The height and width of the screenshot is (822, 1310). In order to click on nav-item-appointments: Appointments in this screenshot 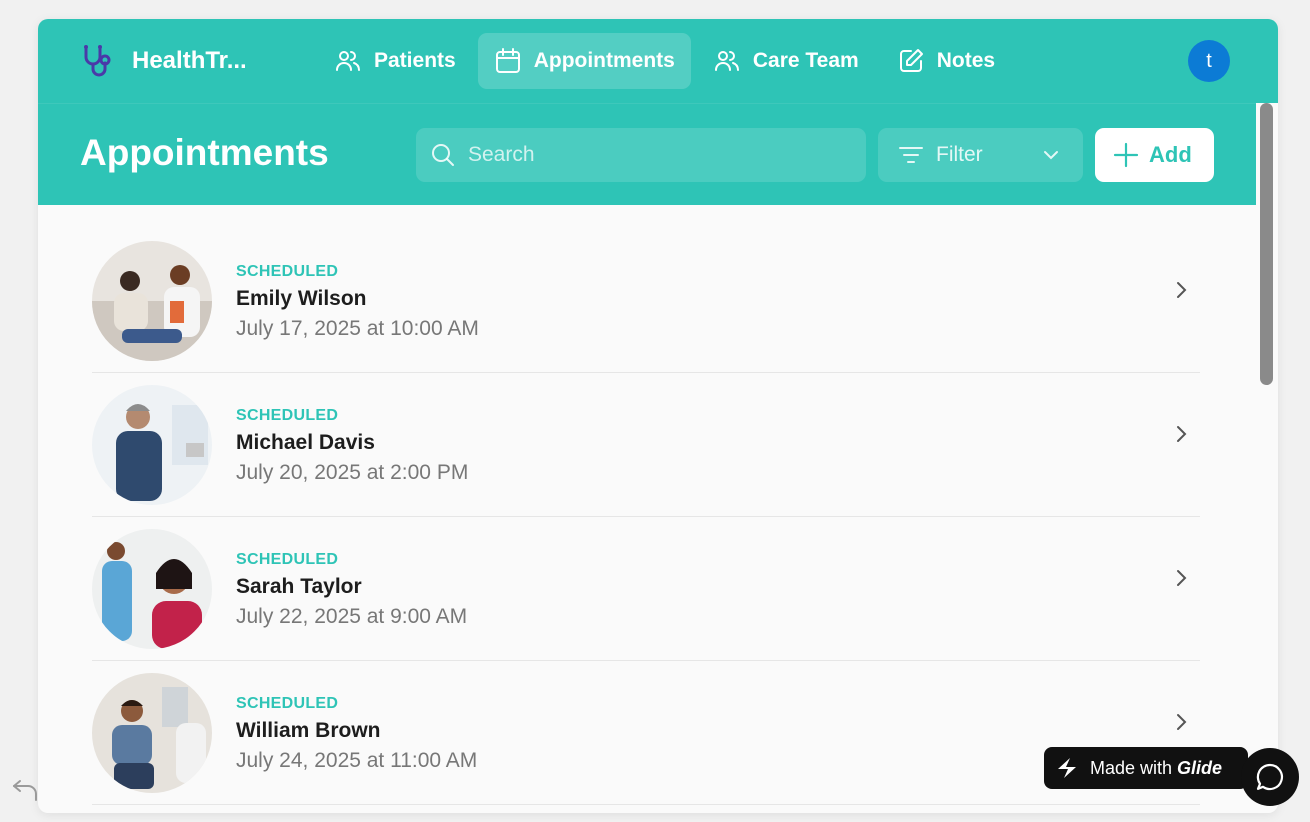, I will do `click(584, 61)`.